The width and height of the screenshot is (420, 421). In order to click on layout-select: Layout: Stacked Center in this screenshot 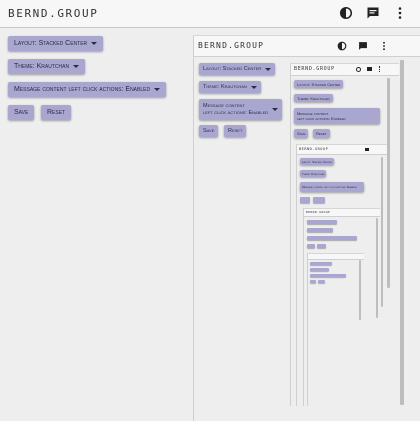, I will do `click(56, 43)`.